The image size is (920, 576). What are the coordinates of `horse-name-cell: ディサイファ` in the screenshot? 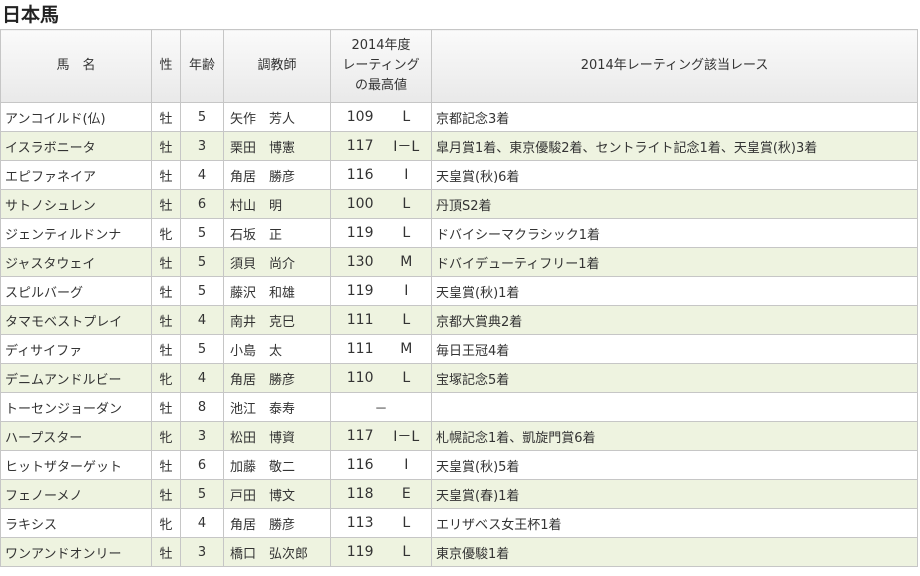 It's located at (76, 349).